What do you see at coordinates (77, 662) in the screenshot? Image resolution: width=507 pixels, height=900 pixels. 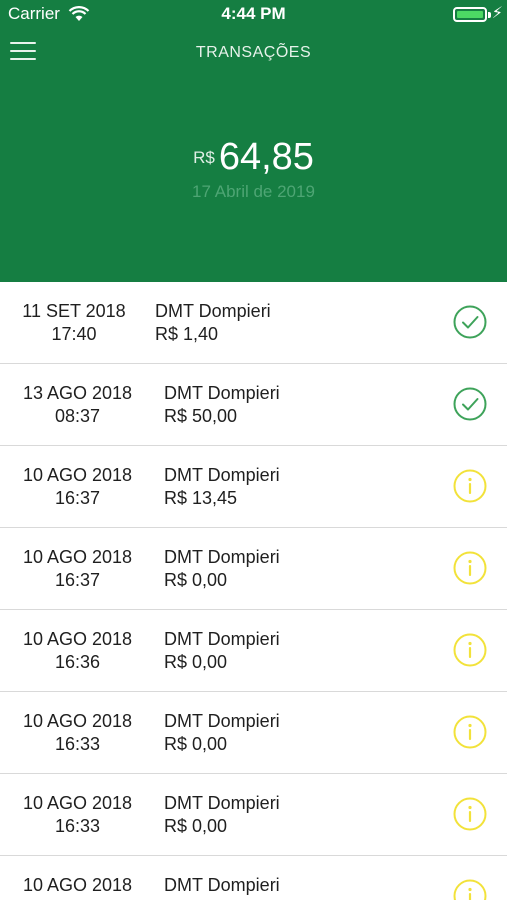 I see `transaction-time: 16:36` at bounding box center [77, 662].